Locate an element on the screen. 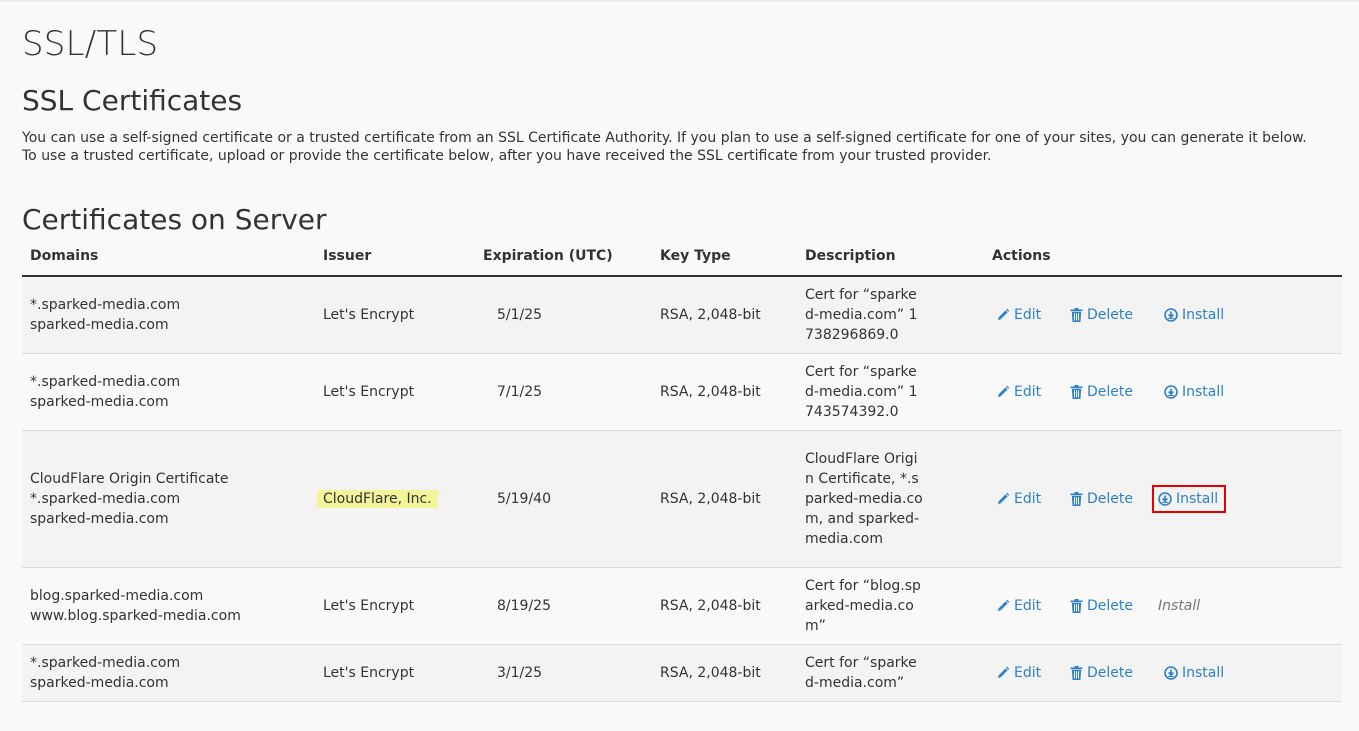  domain-name: blog.sparked-media.com is located at coordinates (117, 596).